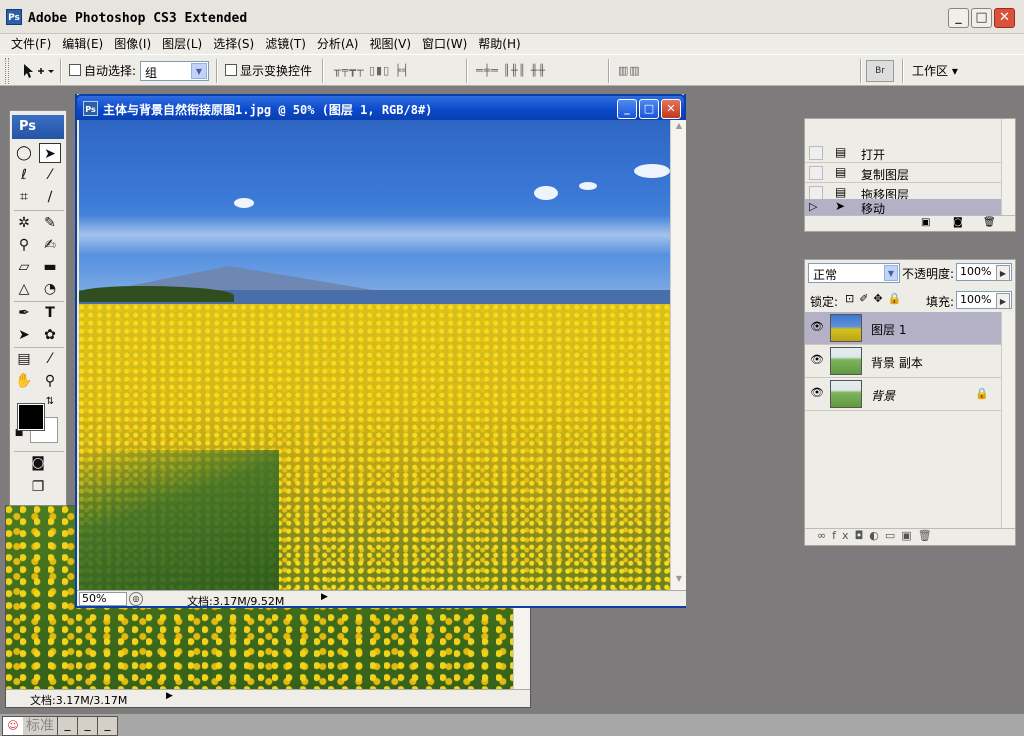 The image size is (1024, 736). Describe the element at coordinates (854, 273) in the screenshot. I see `blend-mode-dropdown: 正常 ▼` at that location.